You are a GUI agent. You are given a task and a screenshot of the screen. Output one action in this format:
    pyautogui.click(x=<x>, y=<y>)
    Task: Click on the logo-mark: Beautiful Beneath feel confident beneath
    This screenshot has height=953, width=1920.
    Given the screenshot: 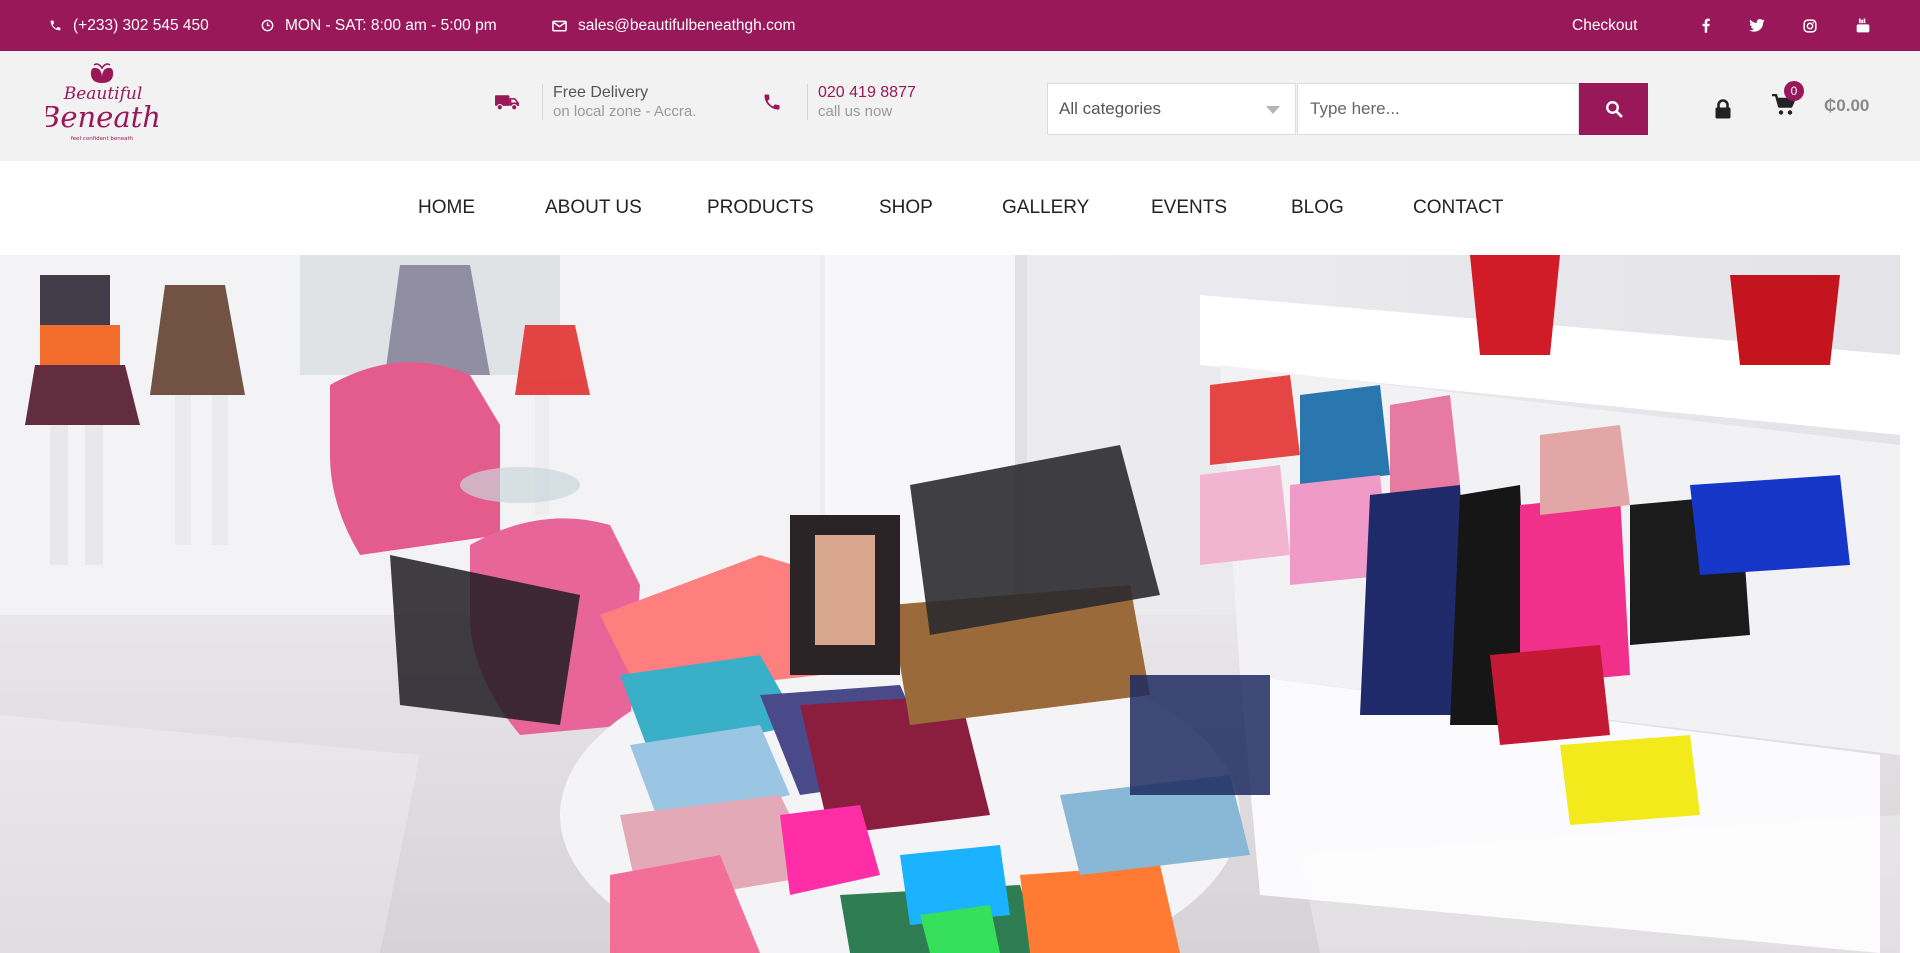 What is the action you would take?
    pyautogui.click(x=99, y=102)
    